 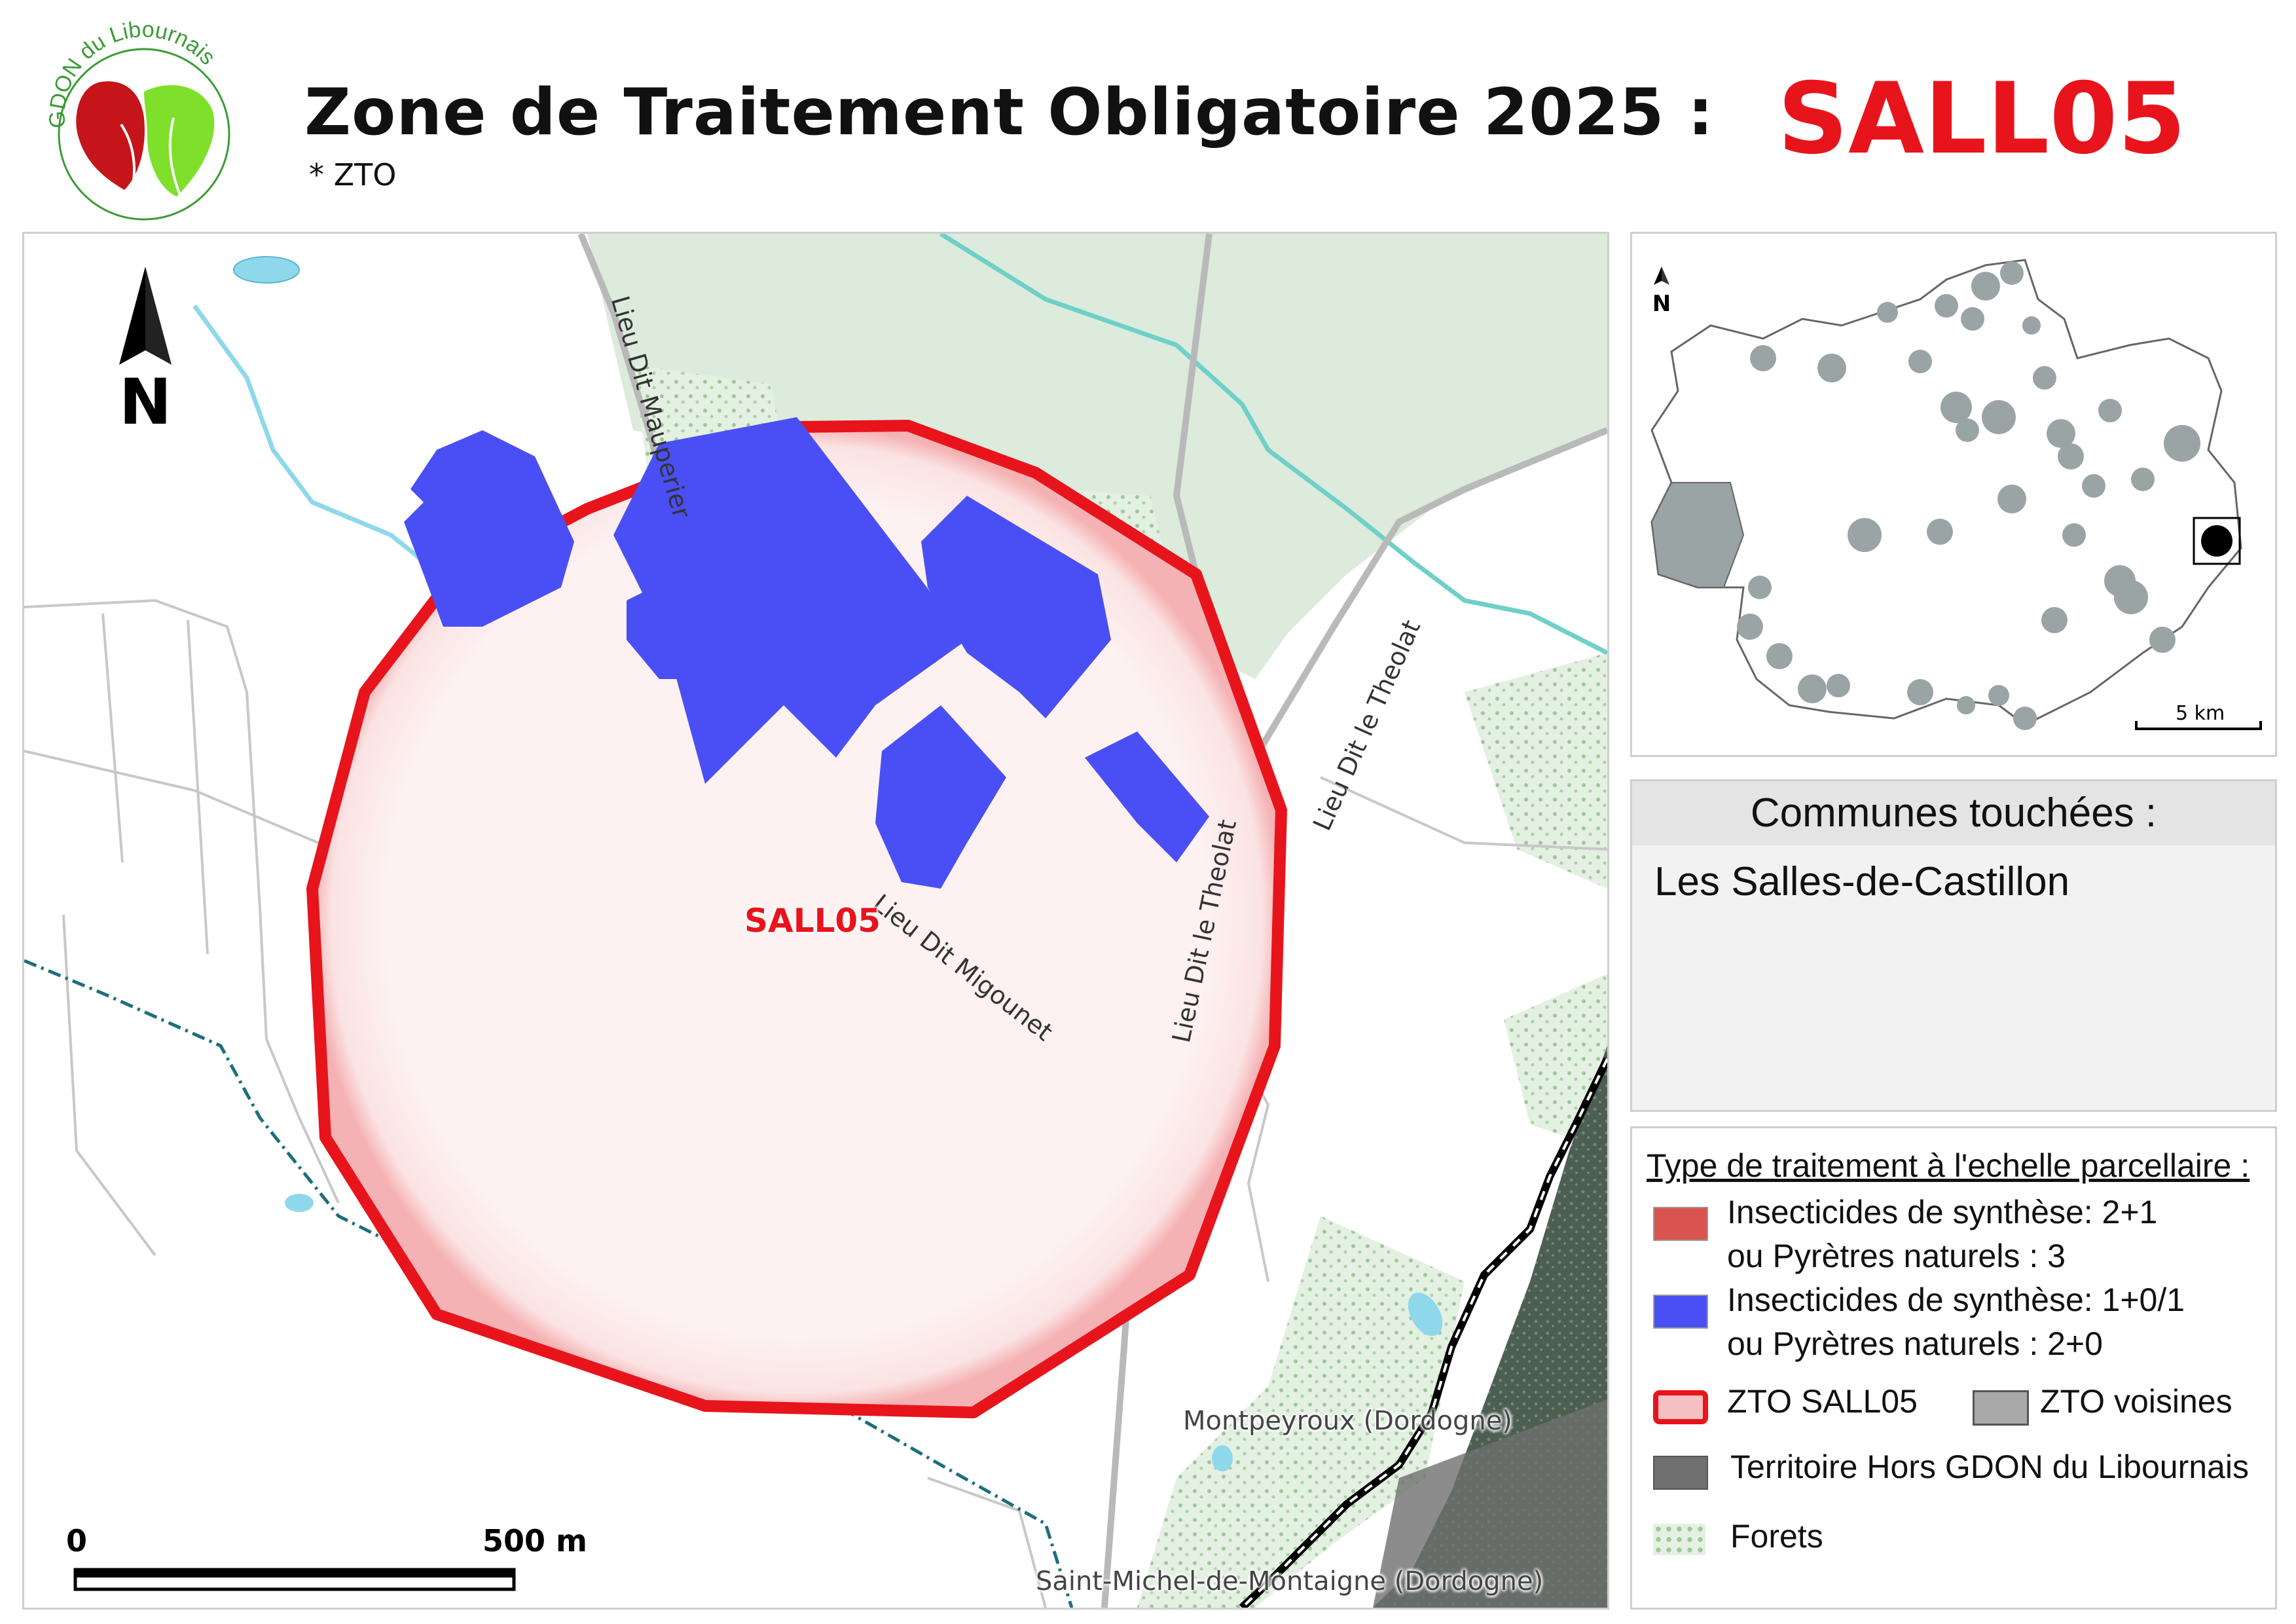 What do you see at coordinates (1680, 1312) in the screenshot?
I see `legend-swatch-blue` at bounding box center [1680, 1312].